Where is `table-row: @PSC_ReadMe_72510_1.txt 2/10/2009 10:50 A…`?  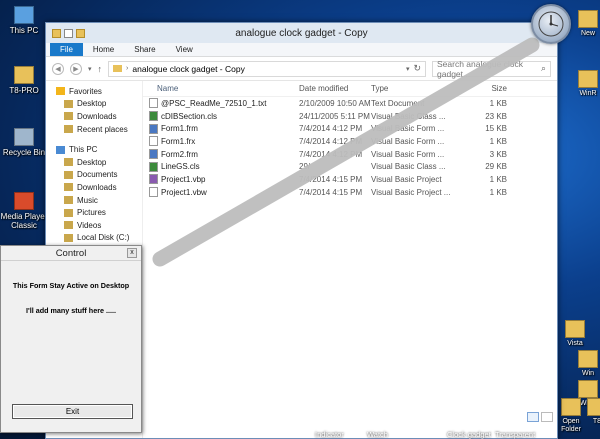
table-row: @PSC_ReadMe_72510_1.txt 2/10/2009 10:50 A… is located at coordinates (350, 103).